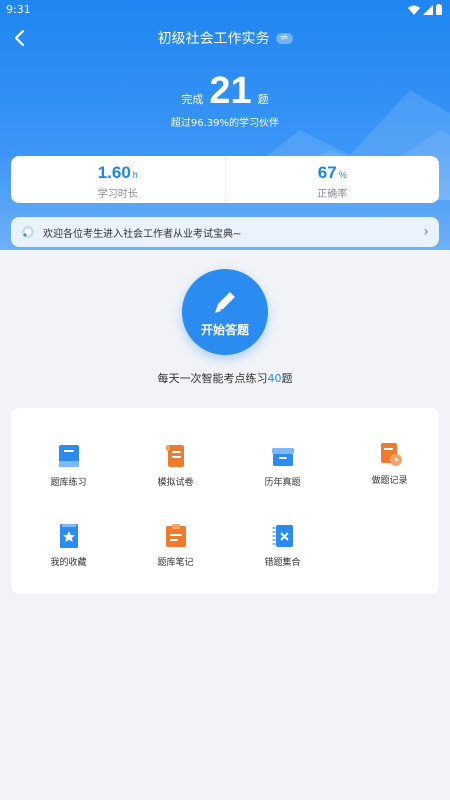 Image resolution: width=450 pixels, height=800 pixels. Describe the element at coordinates (68, 483) in the screenshot. I see `menu-label: 题库练习` at that location.